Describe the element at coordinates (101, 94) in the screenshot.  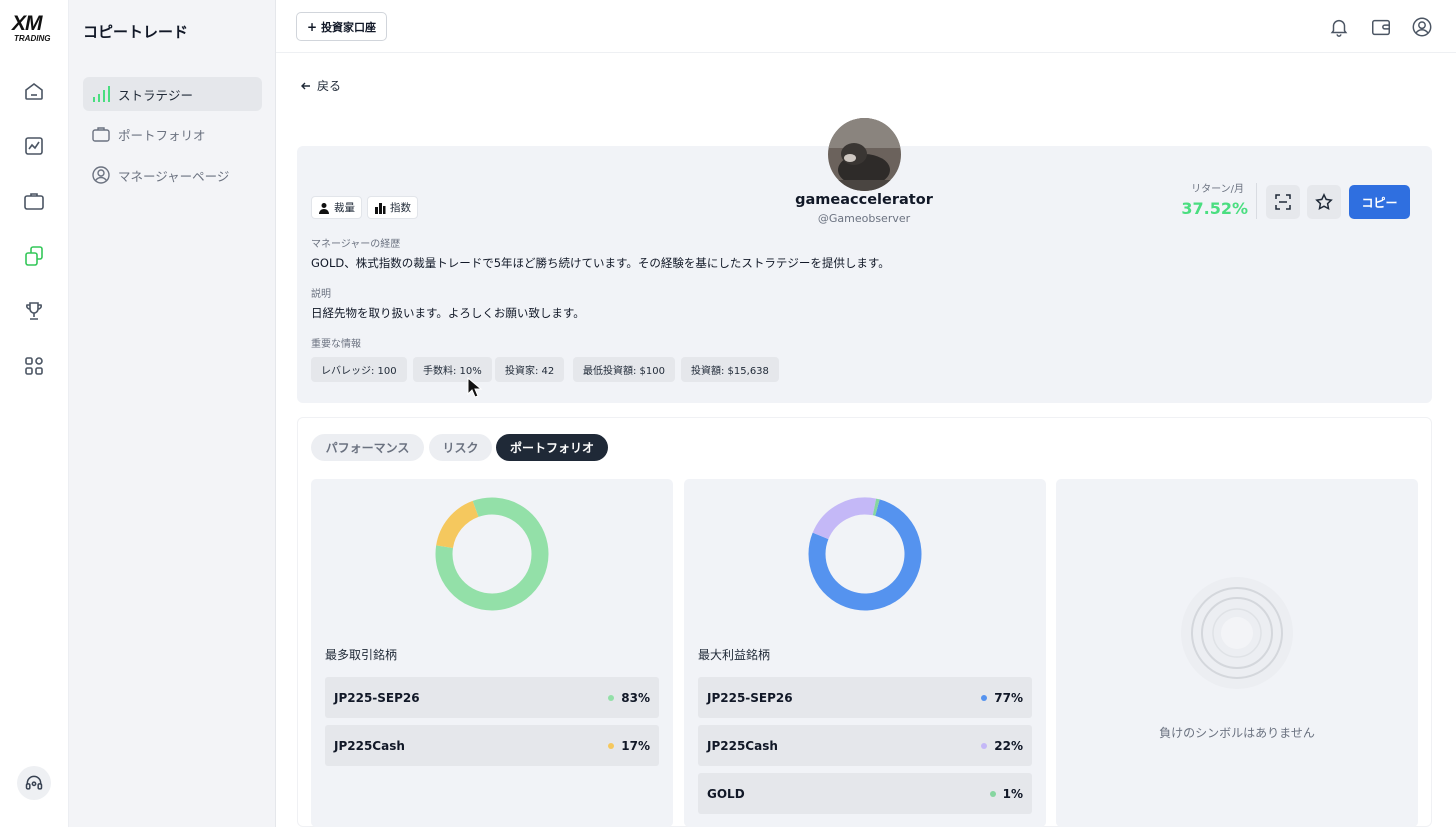
I see `signal-bars-icon` at that location.